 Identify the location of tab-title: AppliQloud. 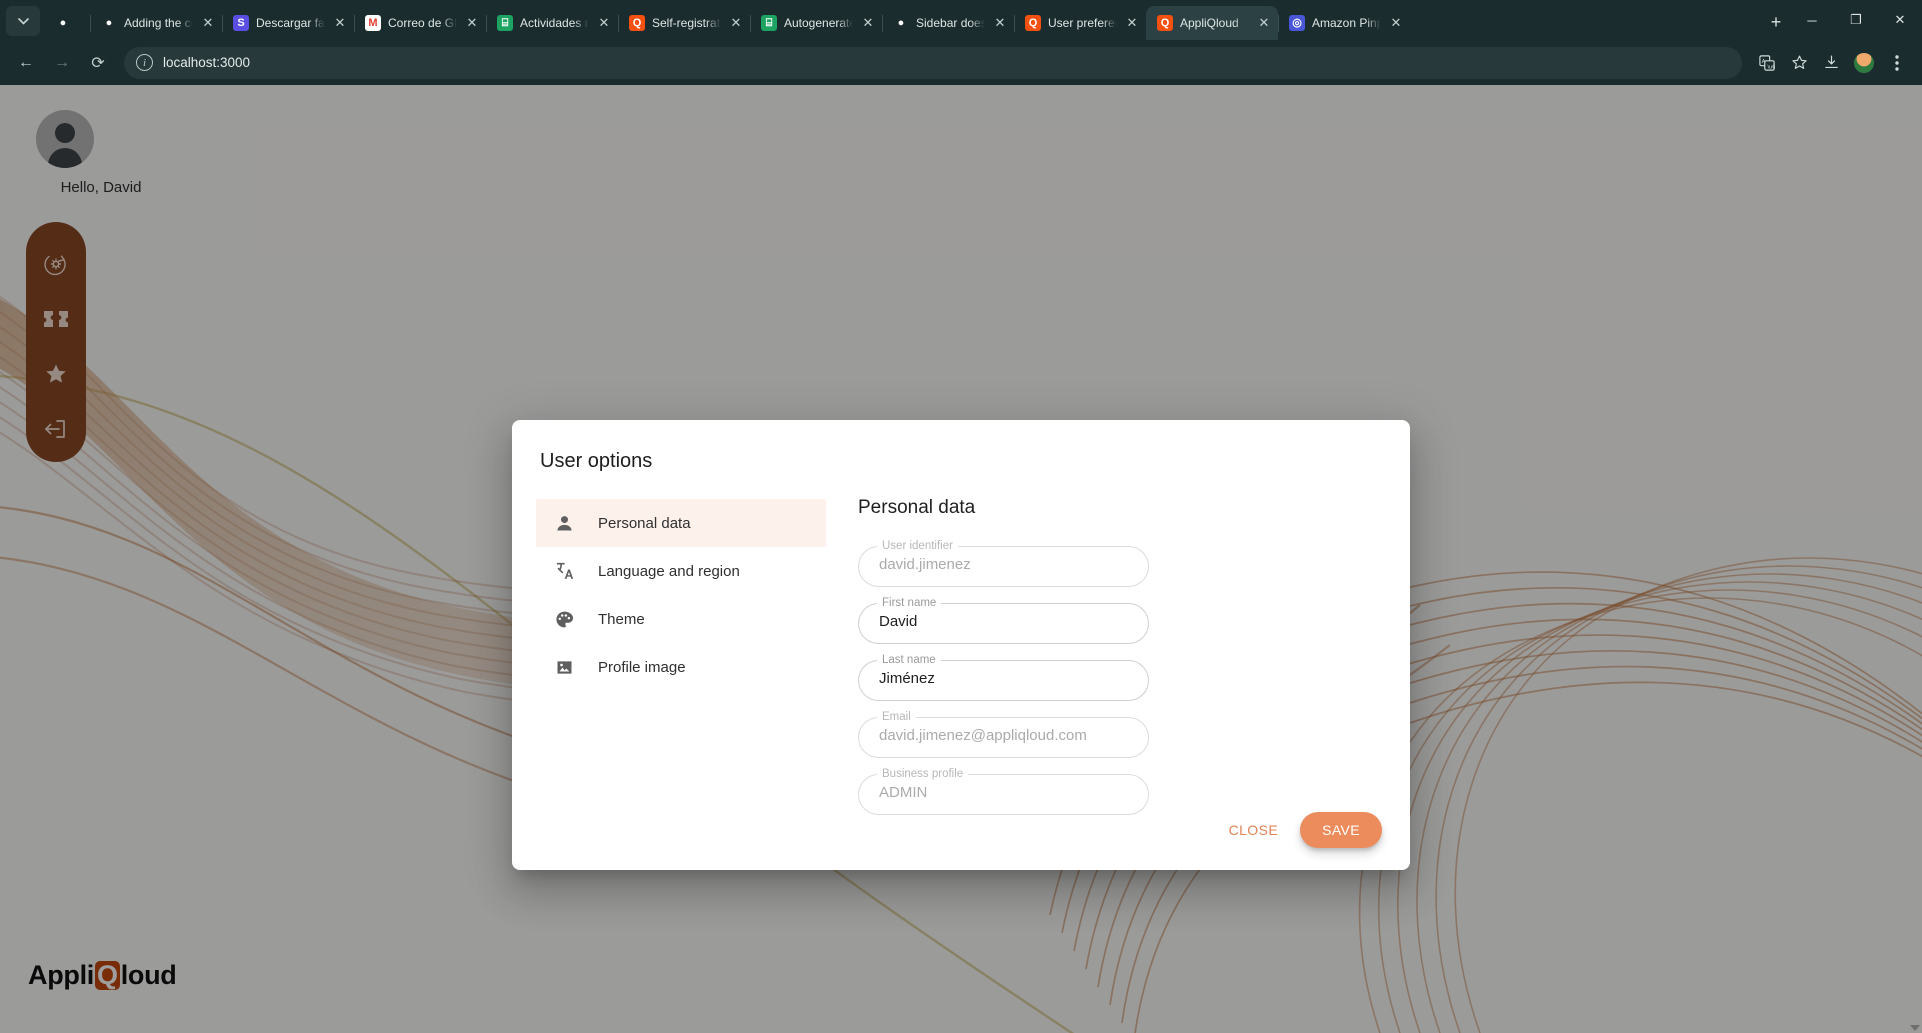
(1209, 23).